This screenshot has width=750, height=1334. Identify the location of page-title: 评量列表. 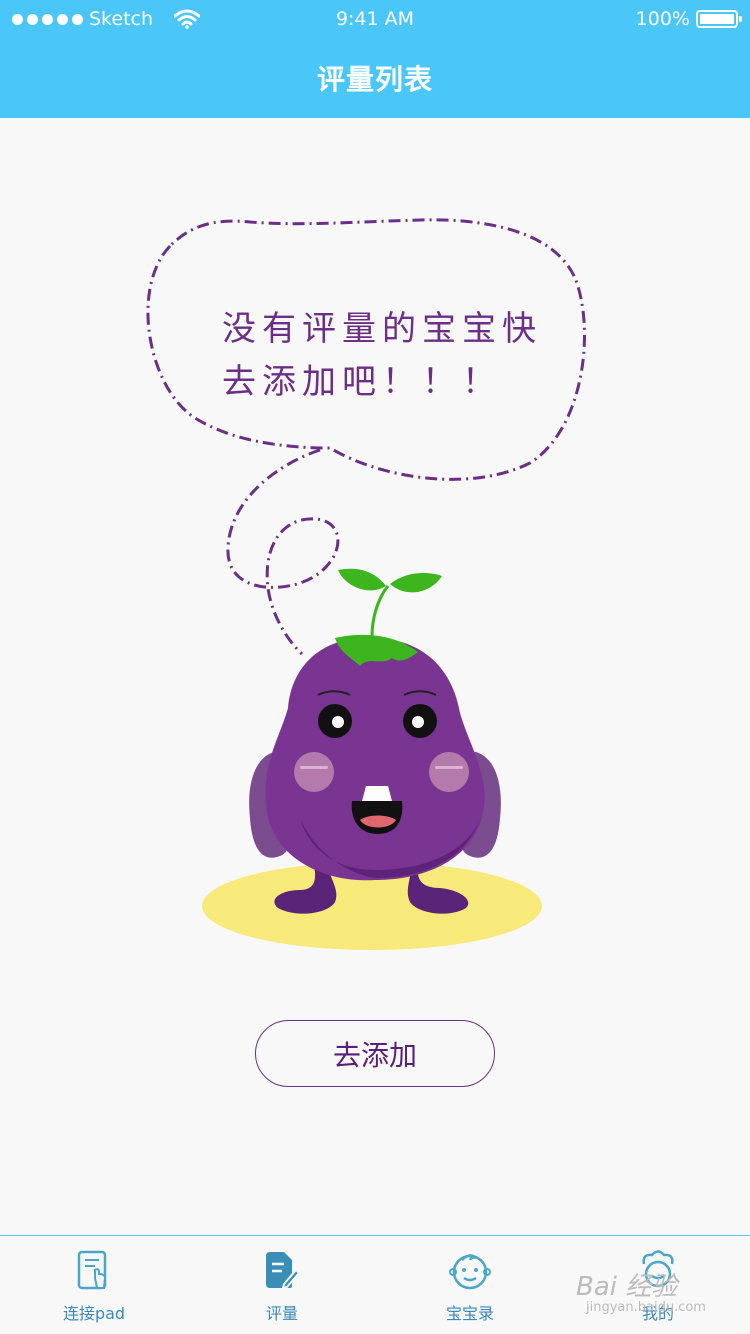
(374, 79).